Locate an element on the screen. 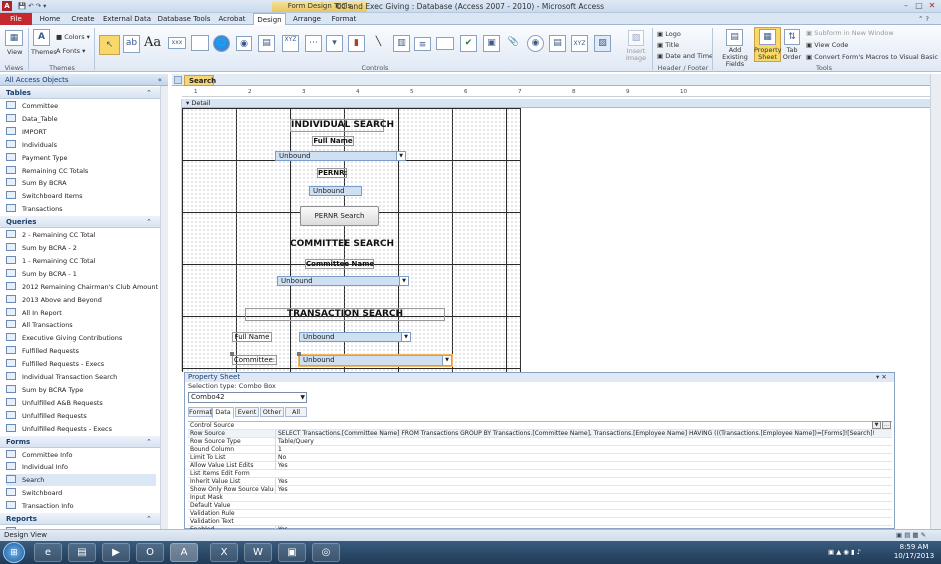 This screenshot has height=564, width=941. quick-access-toolbar: 💾 ↶ ↷ ▾ is located at coordinates (32, 6).